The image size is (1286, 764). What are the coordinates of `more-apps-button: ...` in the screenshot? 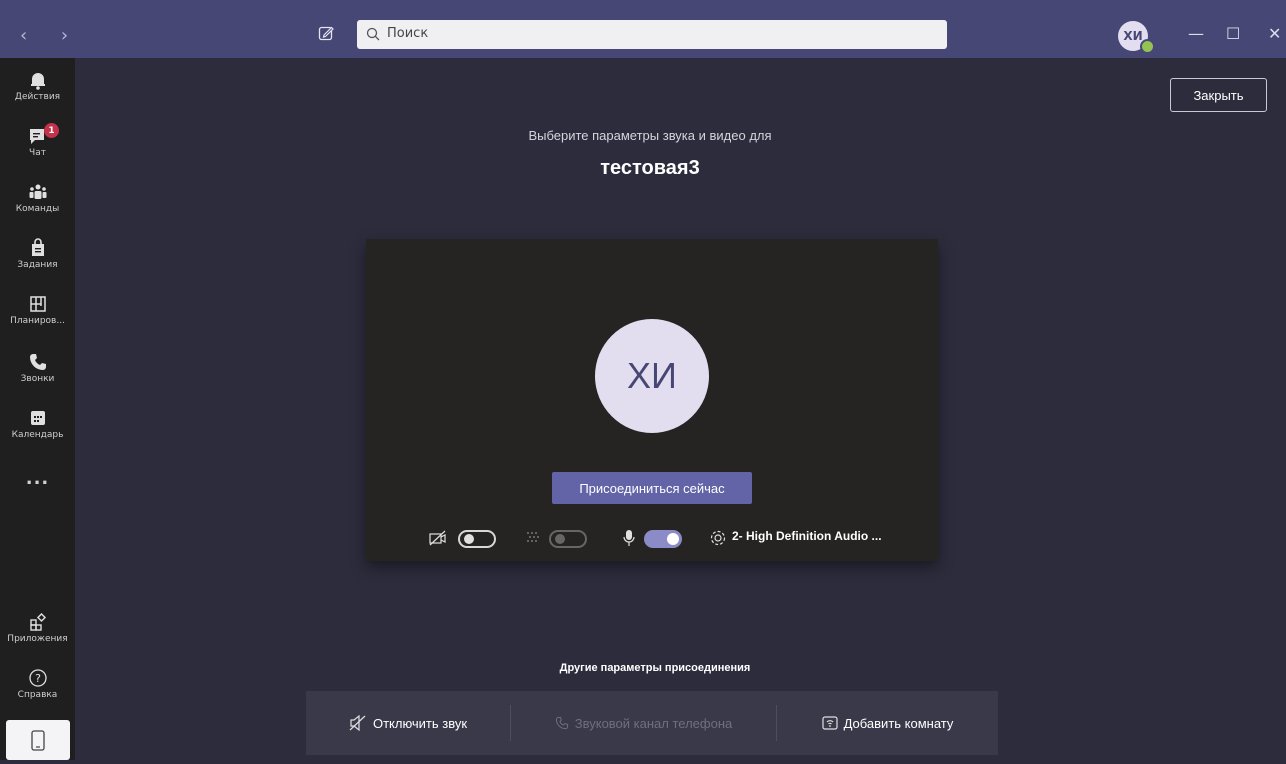 It's located at (37, 478).